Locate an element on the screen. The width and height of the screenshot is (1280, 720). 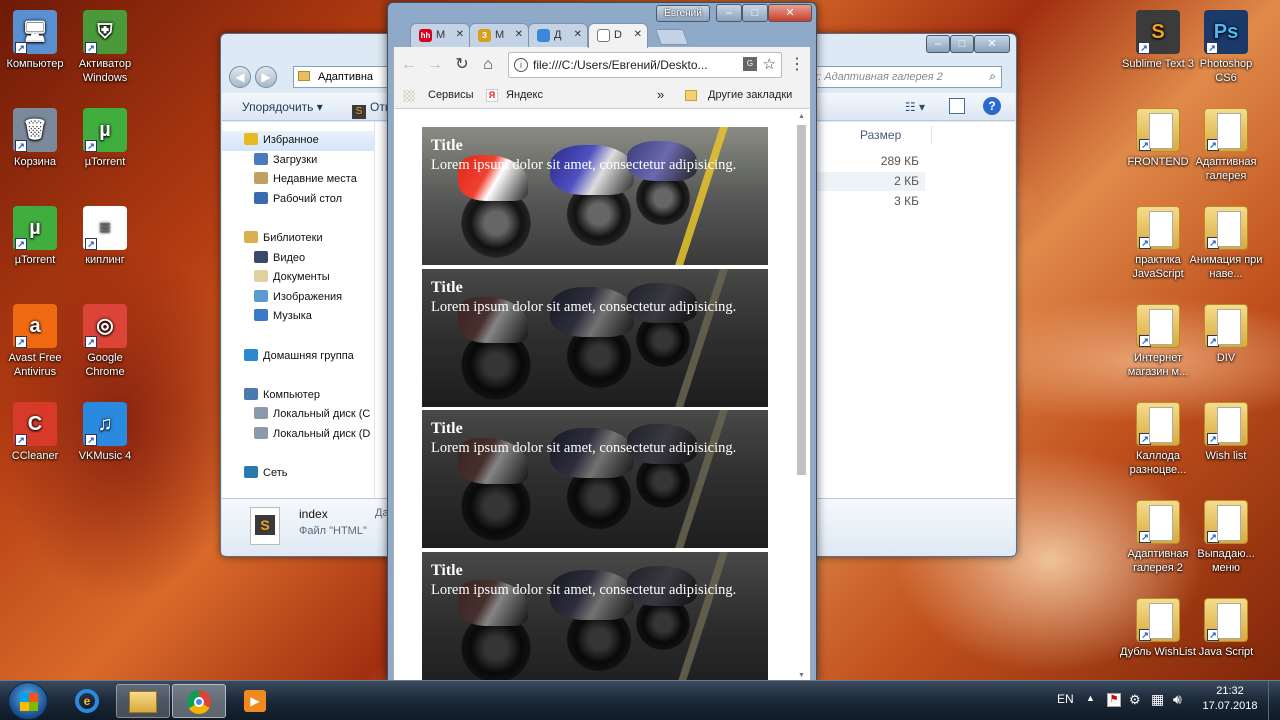
desktop-icon: ≡ ↗ киплинг is located at coordinates (105, 236).